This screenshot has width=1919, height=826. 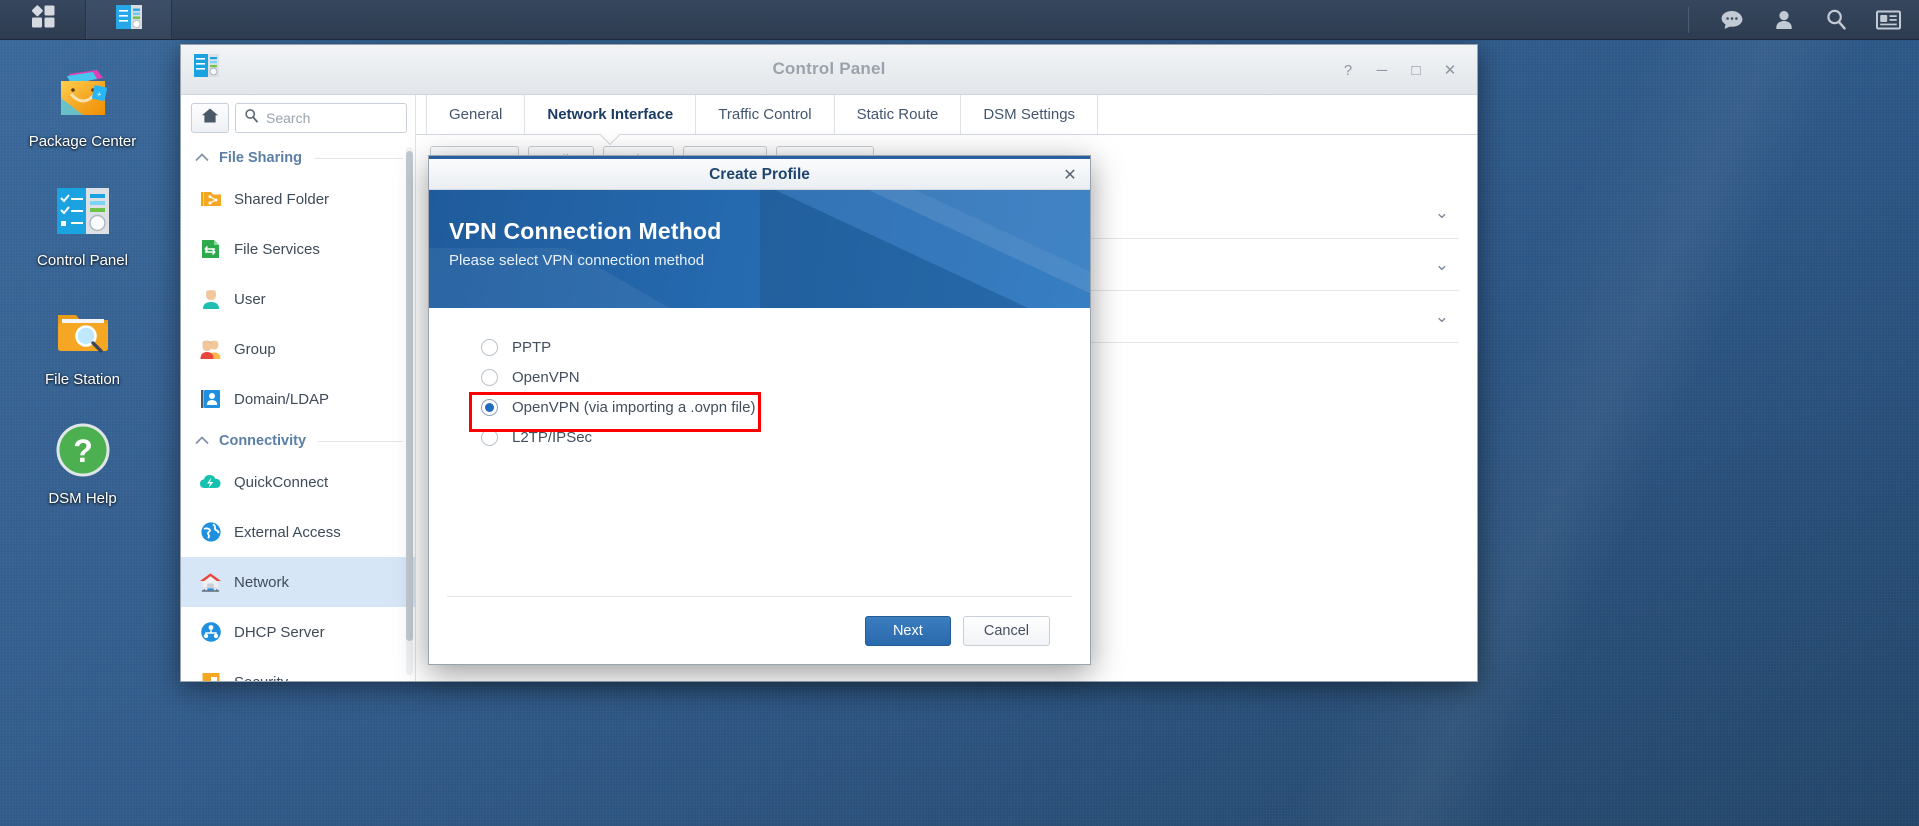 I want to click on tray-separator, so click(x=1688, y=19).